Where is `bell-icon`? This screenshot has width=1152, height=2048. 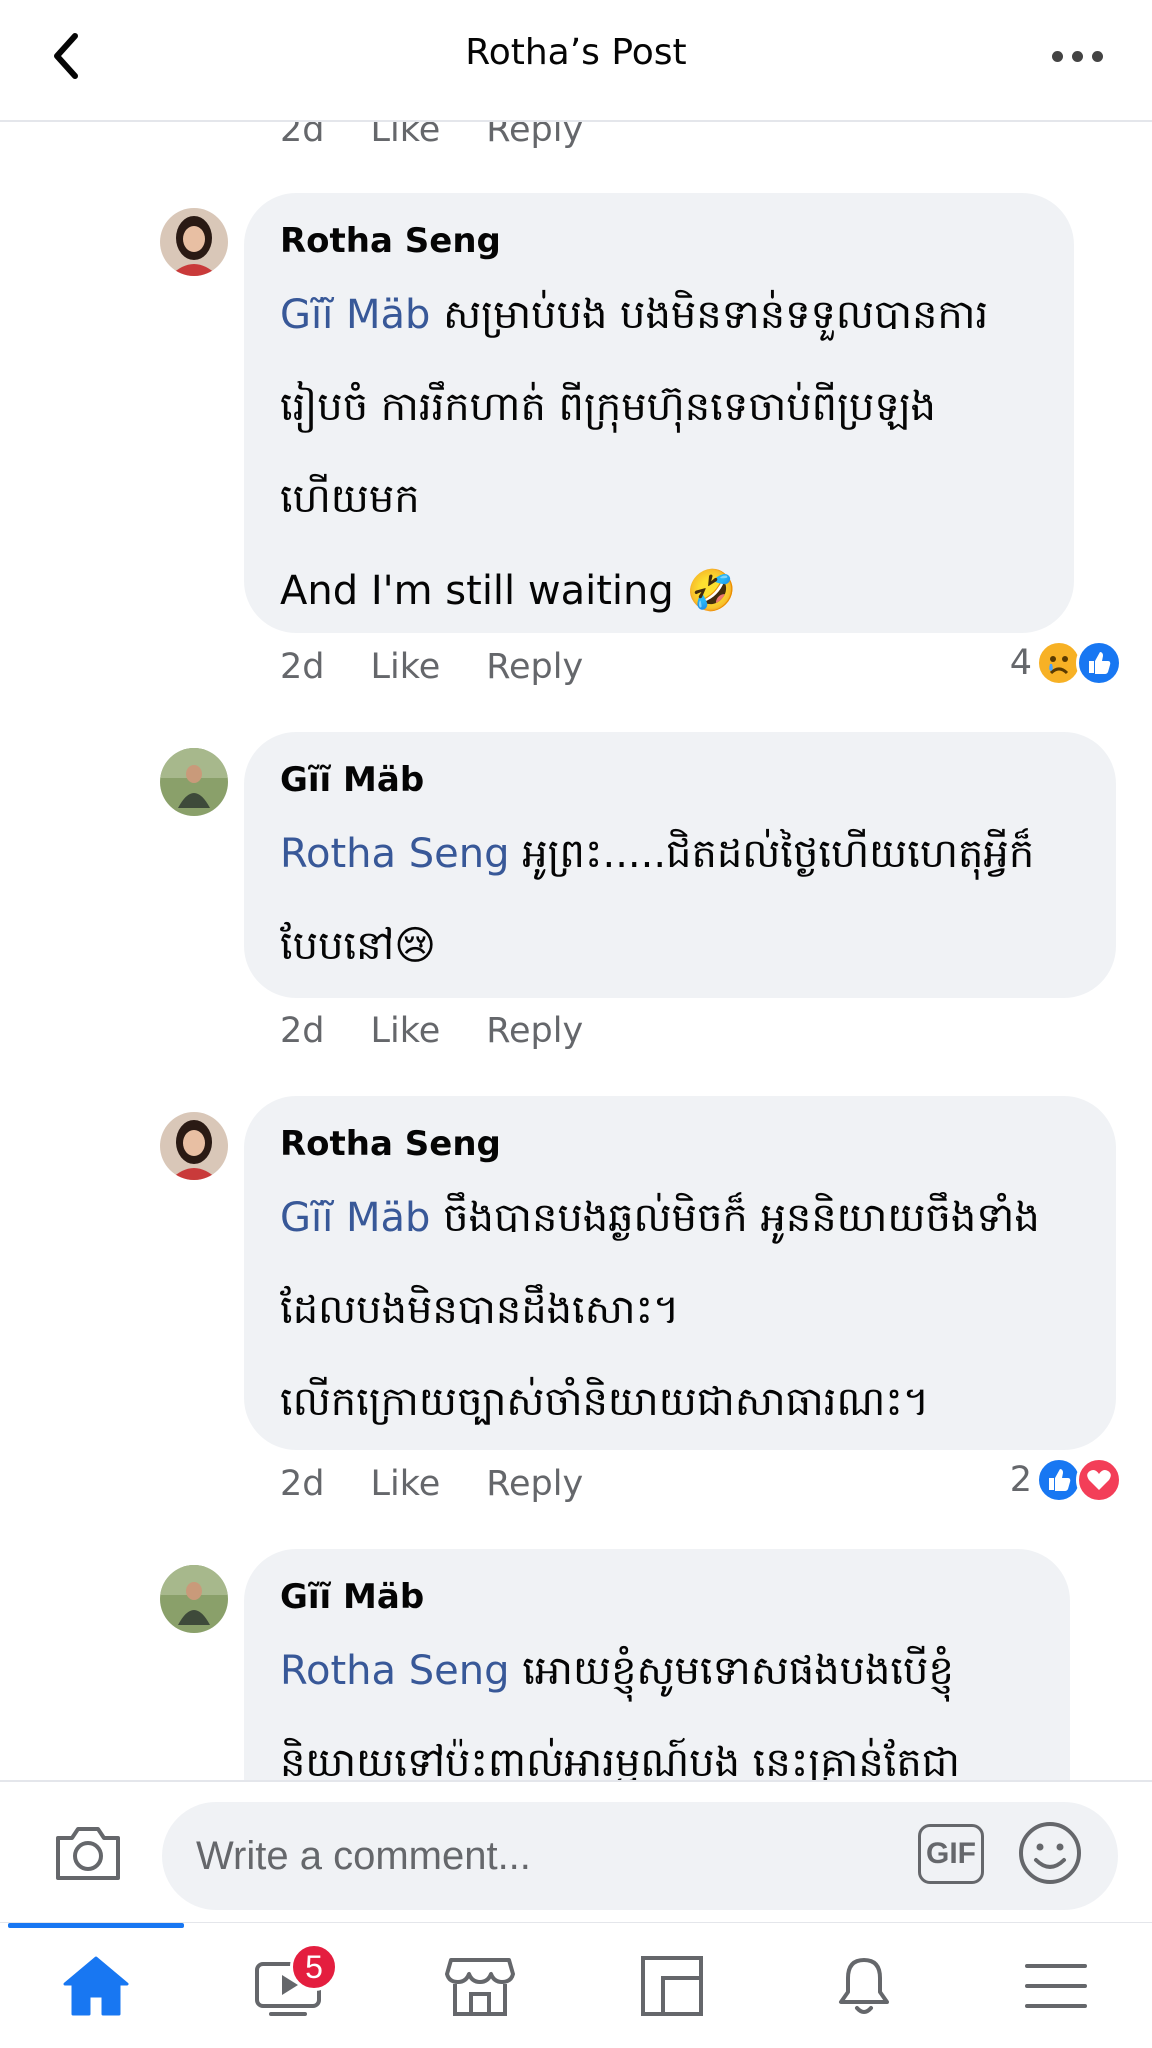
bell-icon is located at coordinates (864, 1985).